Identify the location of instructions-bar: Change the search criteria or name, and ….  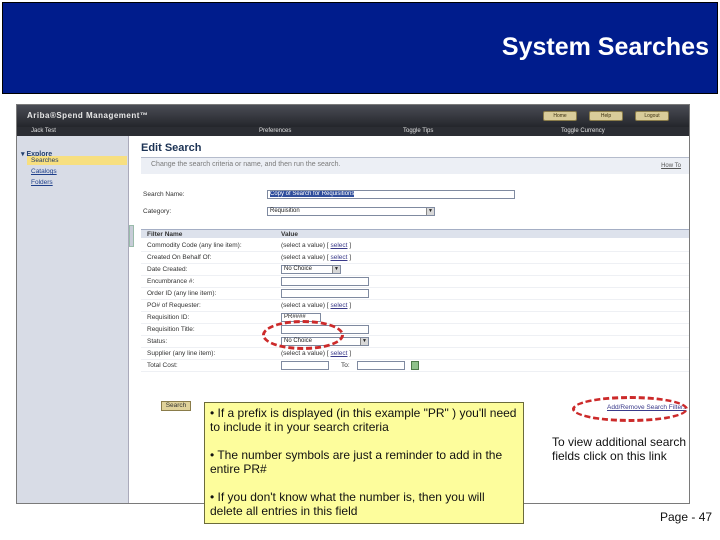
(415, 165).